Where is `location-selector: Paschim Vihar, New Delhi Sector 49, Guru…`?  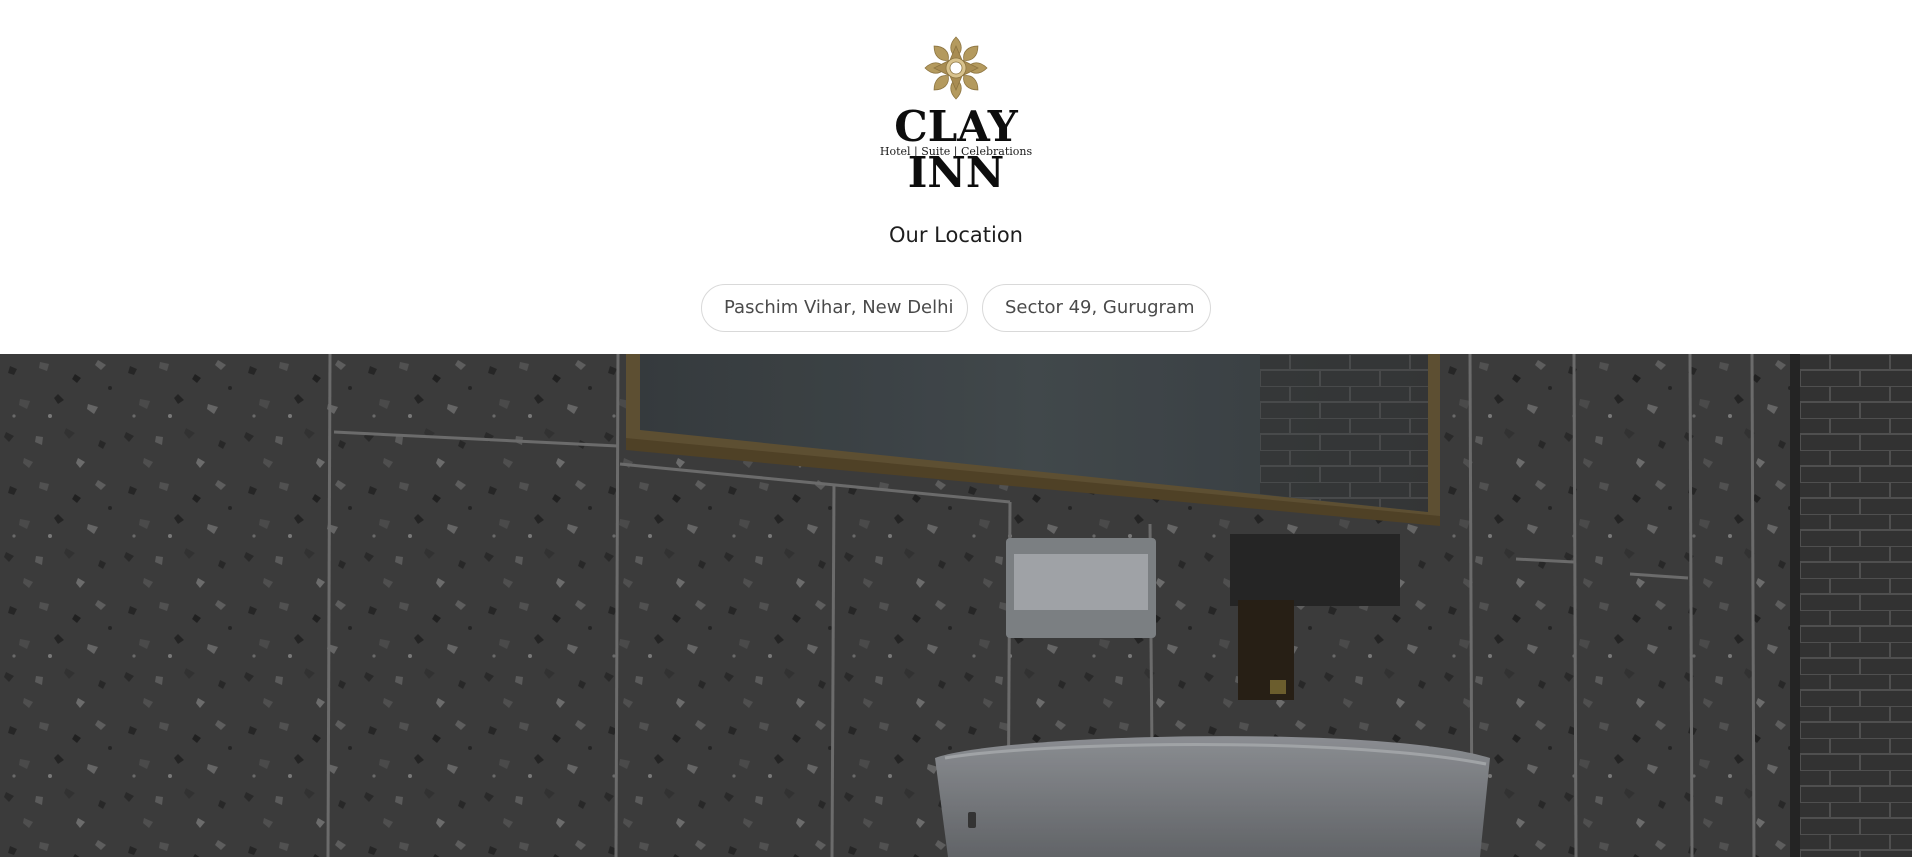
location-selector: Paschim Vihar, New Delhi Sector 49, Guru… is located at coordinates (956, 308).